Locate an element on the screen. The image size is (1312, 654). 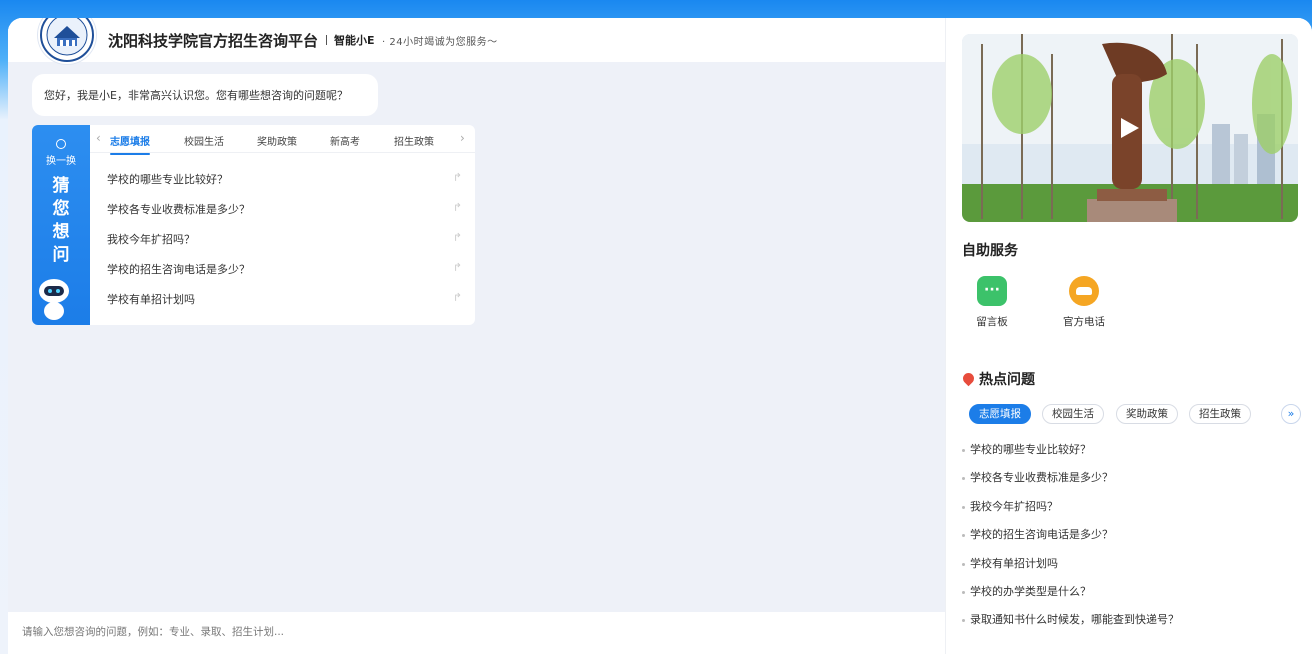
message-board-button: 留言板 is located at coordinates (992, 302).